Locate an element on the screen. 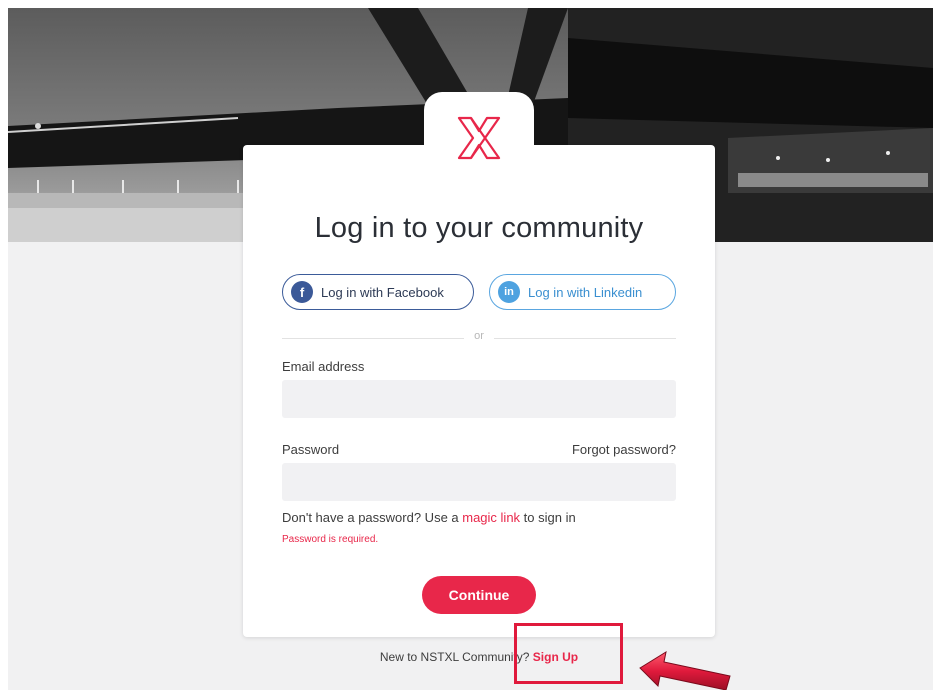 The height and width of the screenshot is (690, 933). x-logo-icon is located at coordinates (479, 138).